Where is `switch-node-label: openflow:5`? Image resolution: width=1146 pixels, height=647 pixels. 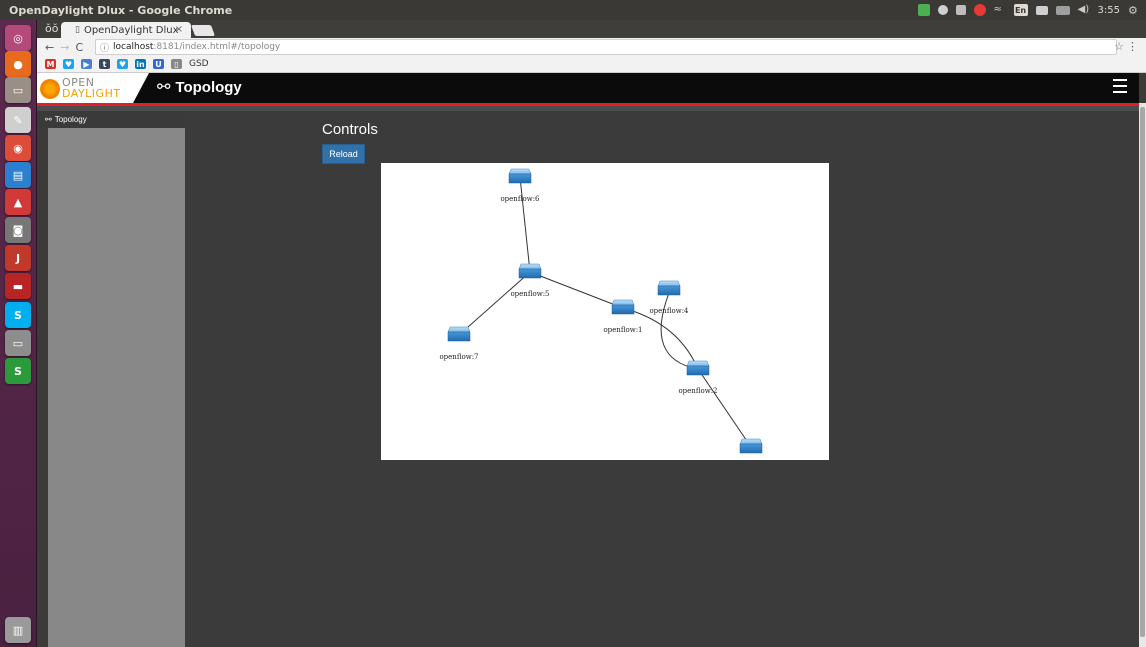
switch-node-label: openflow:5 is located at coordinates (529, 294).